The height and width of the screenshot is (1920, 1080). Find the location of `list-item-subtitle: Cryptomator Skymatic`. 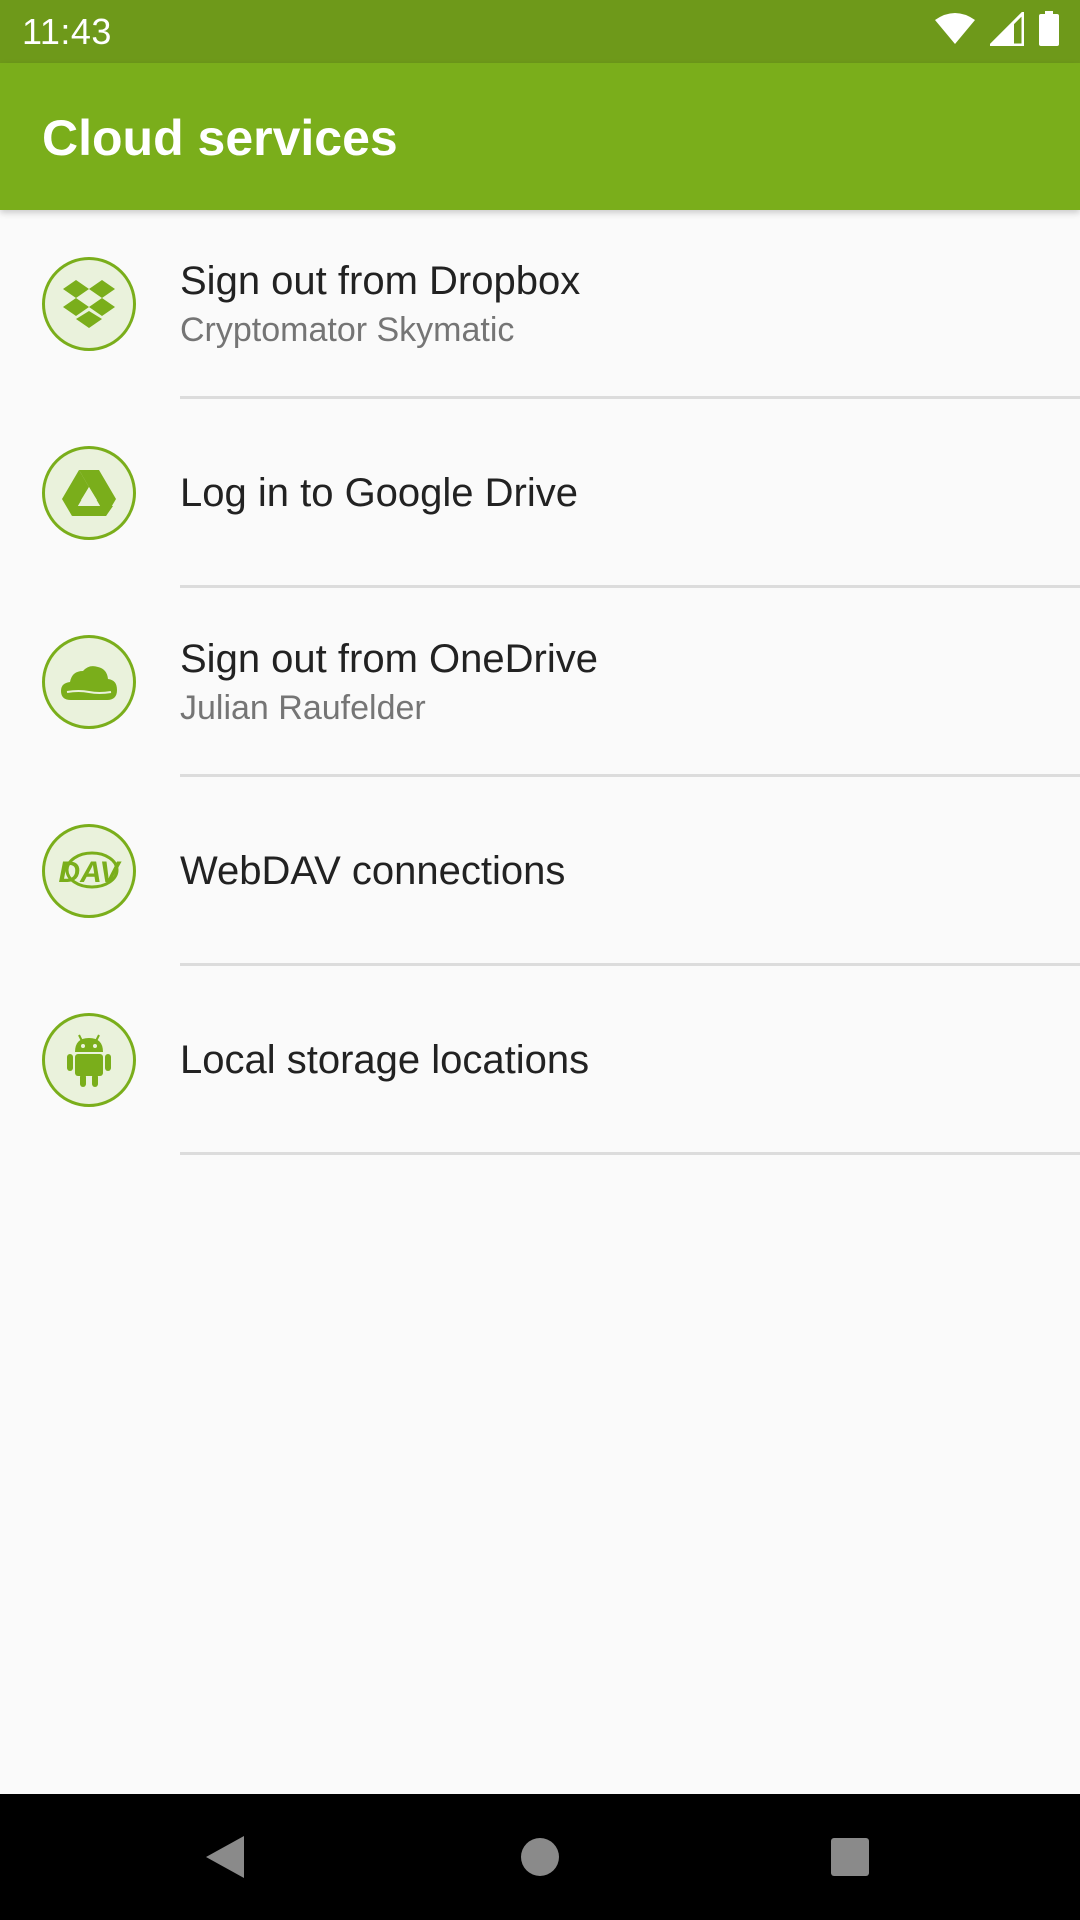

list-item-subtitle: Cryptomator Skymatic is located at coordinates (347, 329).